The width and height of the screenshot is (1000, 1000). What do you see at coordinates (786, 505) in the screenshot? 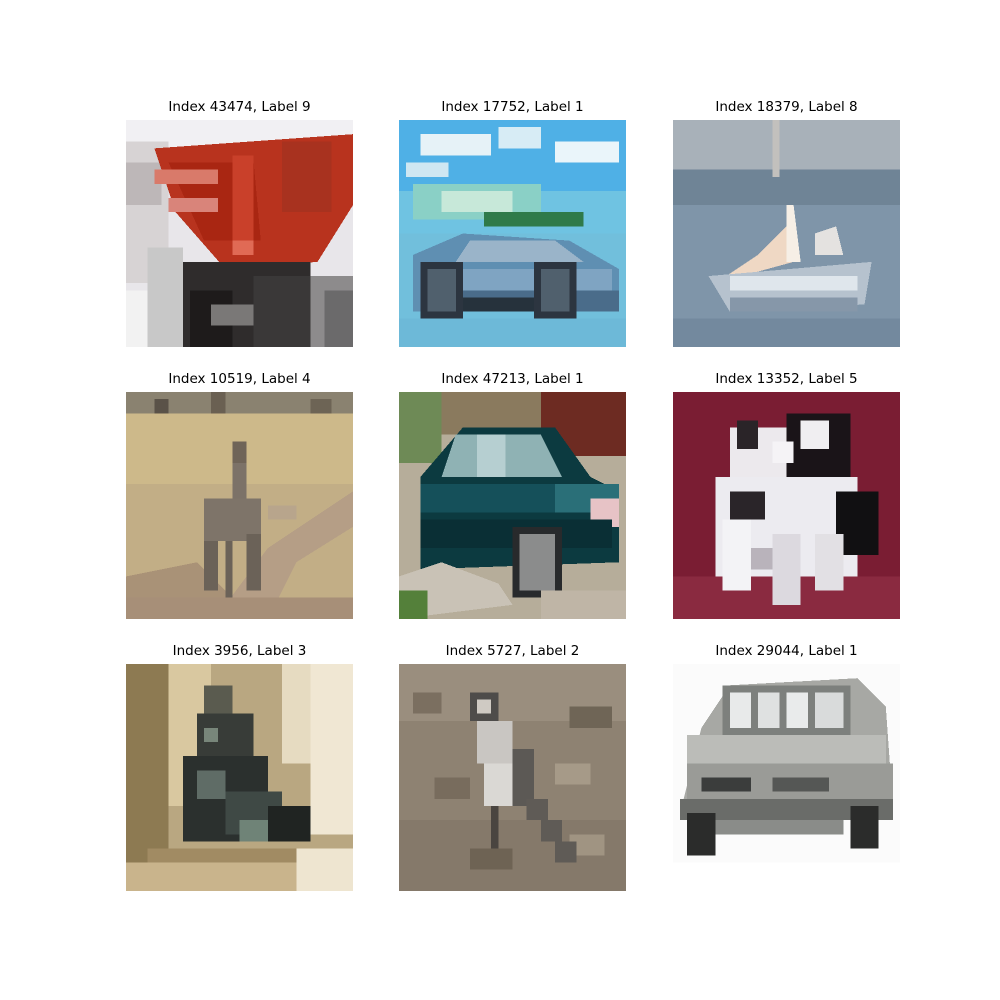
I see `dog-image` at bounding box center [786, 505].